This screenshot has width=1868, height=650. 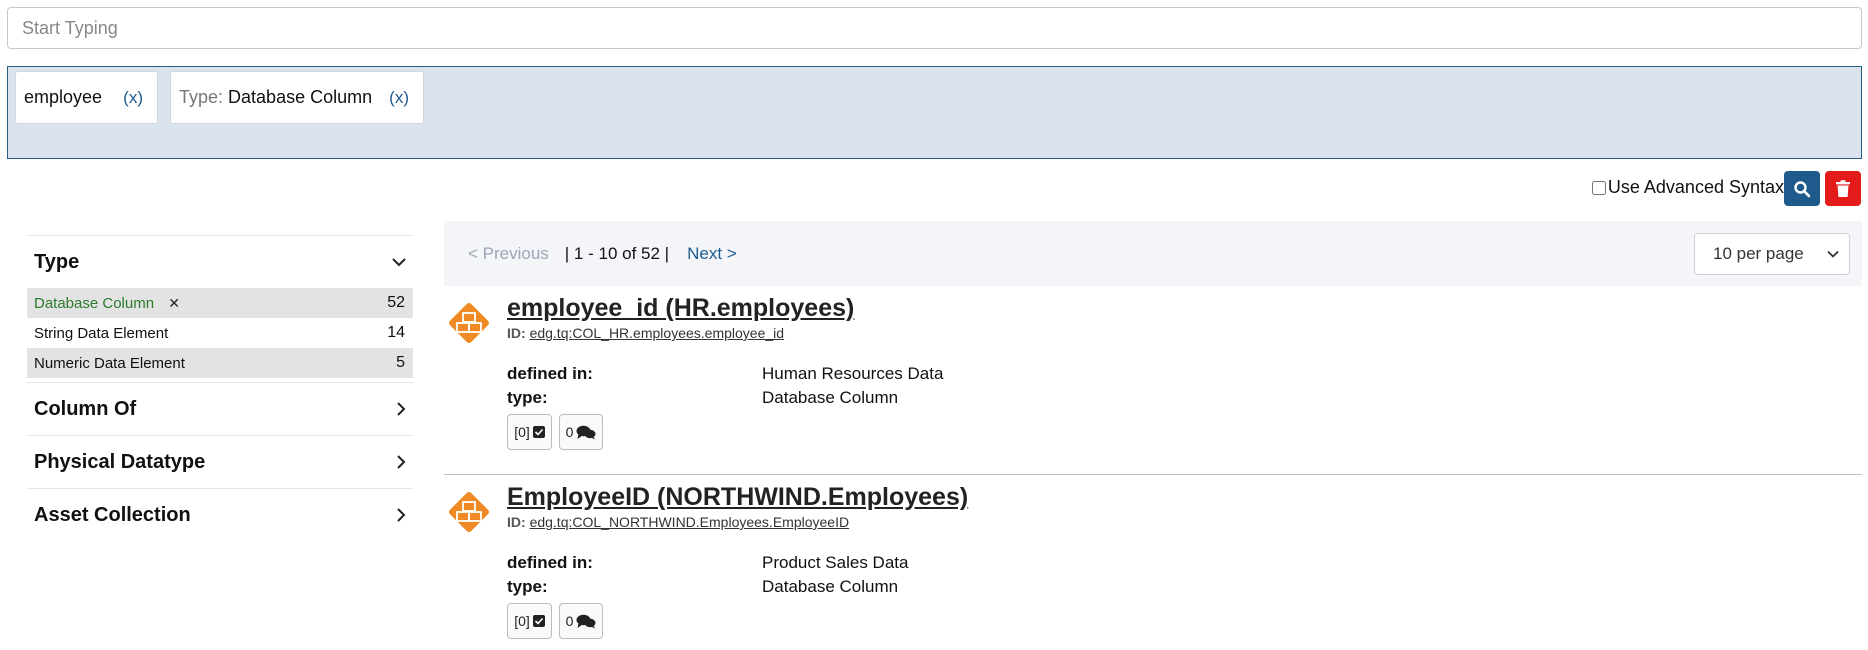 What do you see at coordinates (300, 97) in the screenshot?
I see `filter-chip-value: Database Column` at bounding box center [300, 97].